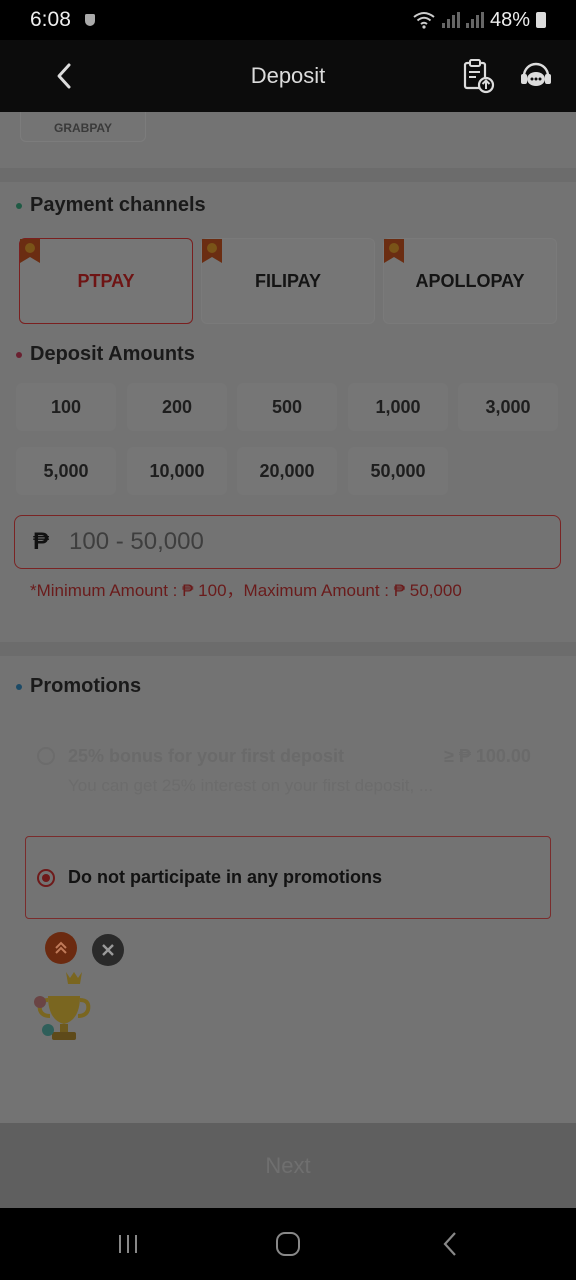 The height and width of the screenshot is (1280, 576). I want to click on promotions-title: Promotions, so click(78, 686).